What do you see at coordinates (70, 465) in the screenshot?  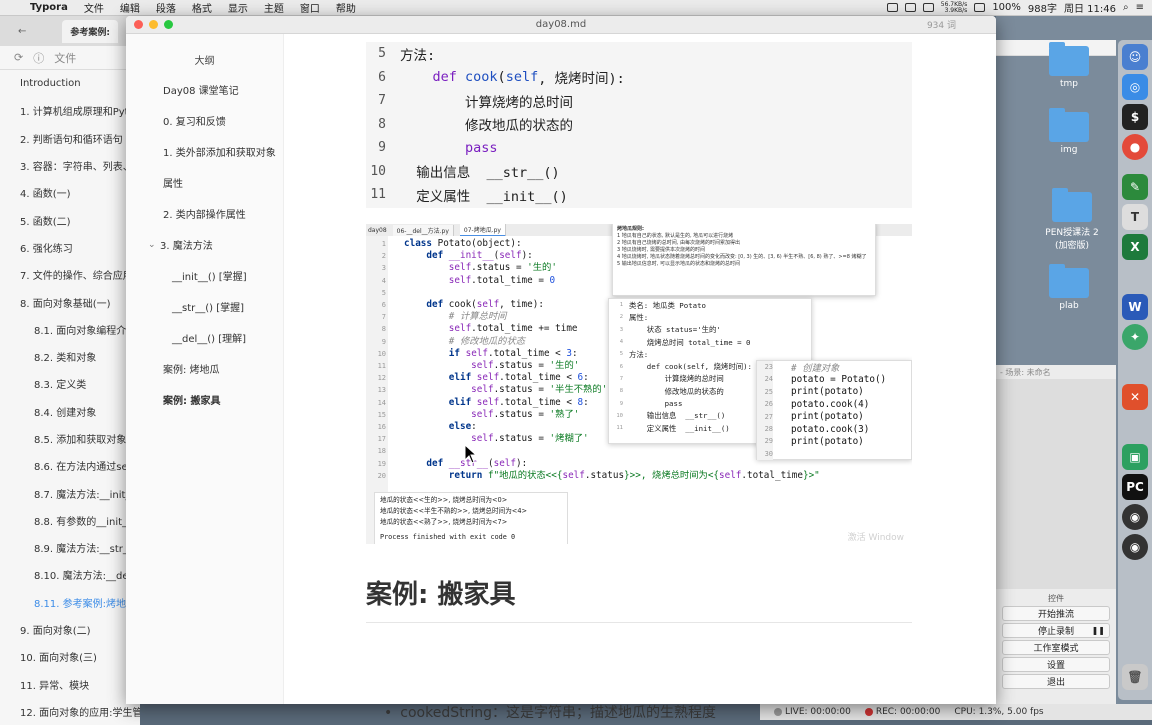 I see `sidebar-item: 8.6. 在方法内通过self` at bounding box center [70, 465].